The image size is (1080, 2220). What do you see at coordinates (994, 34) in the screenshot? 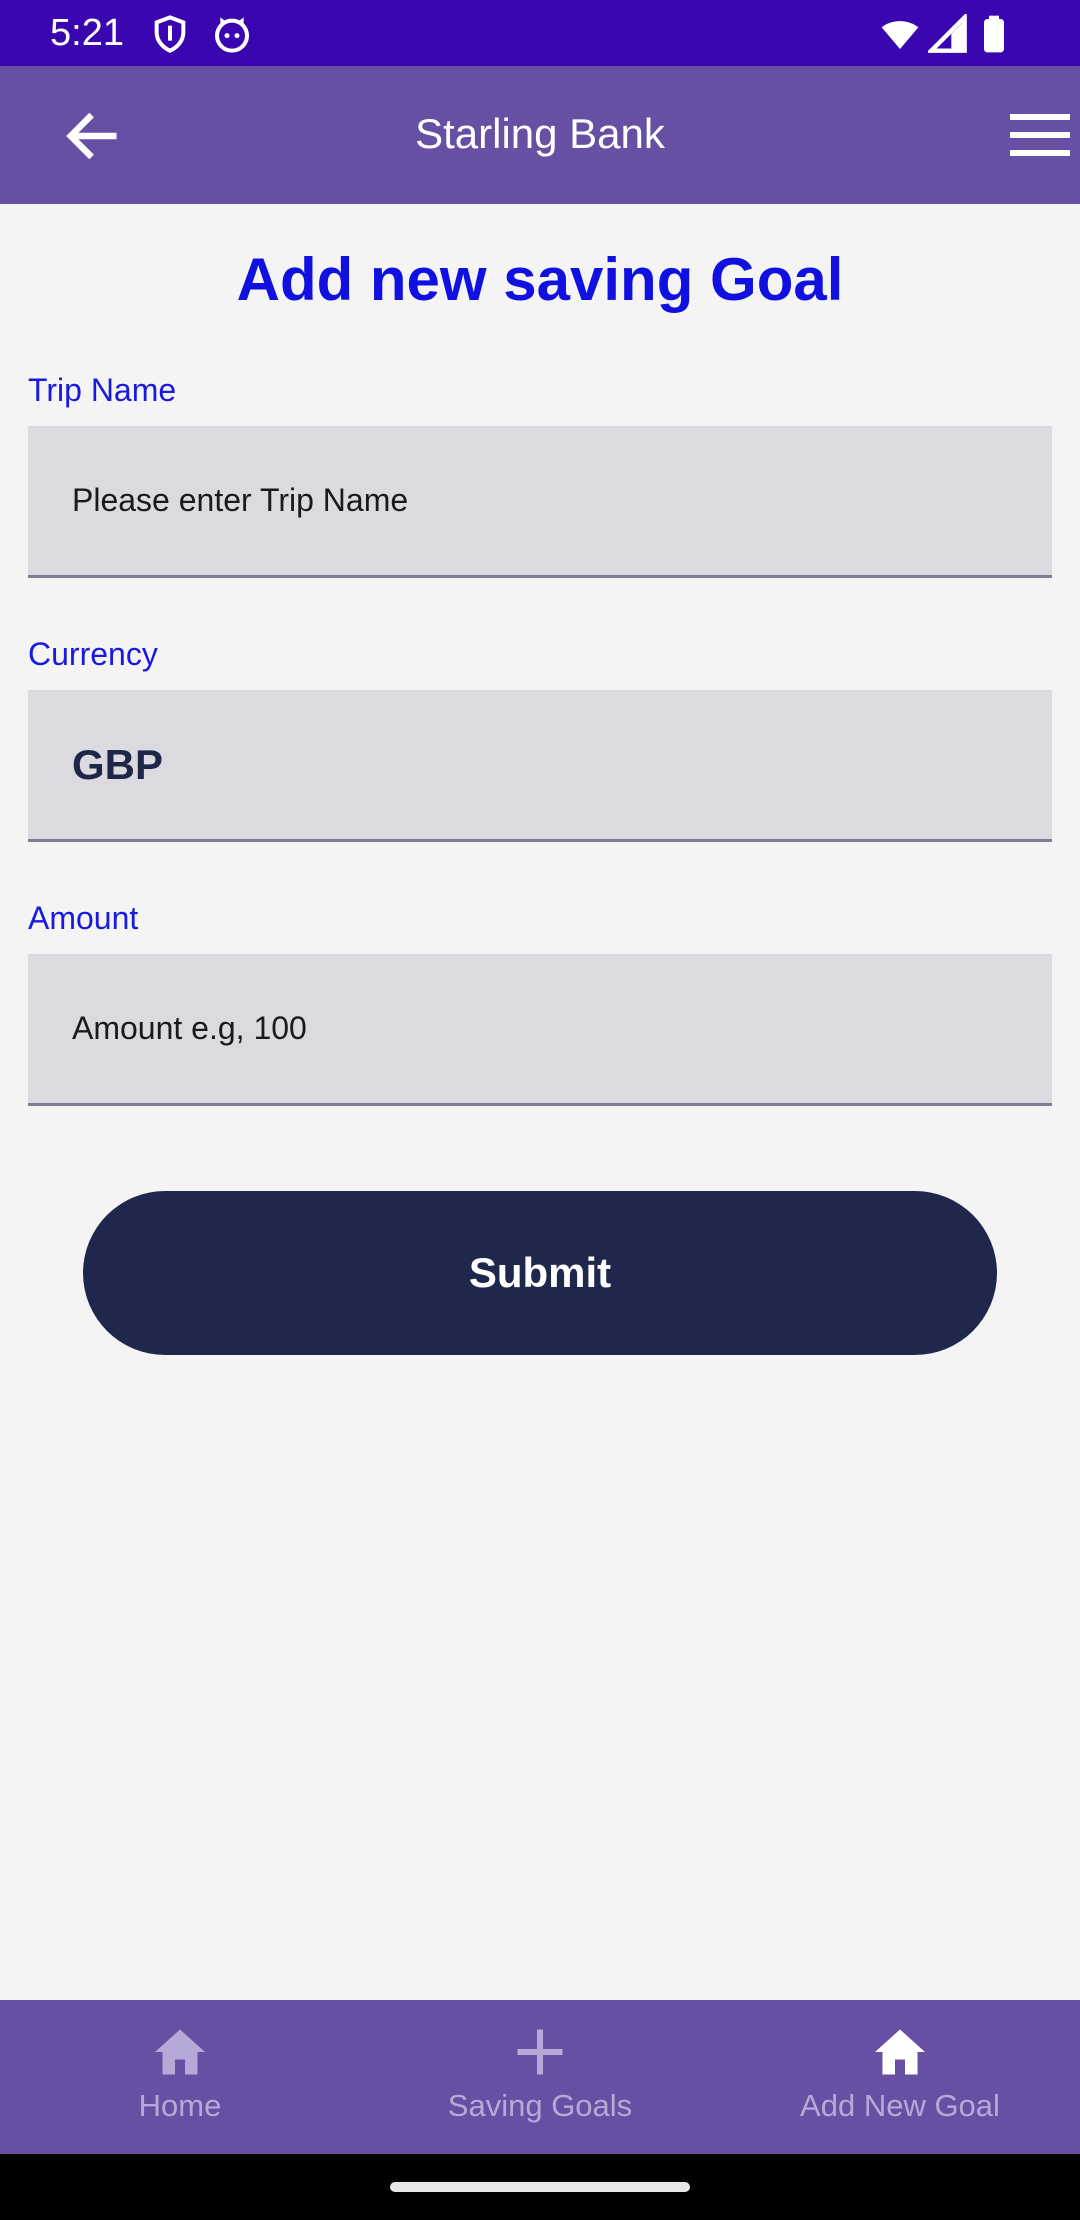
I see `battery-icon` at bounding box center [994, 34].